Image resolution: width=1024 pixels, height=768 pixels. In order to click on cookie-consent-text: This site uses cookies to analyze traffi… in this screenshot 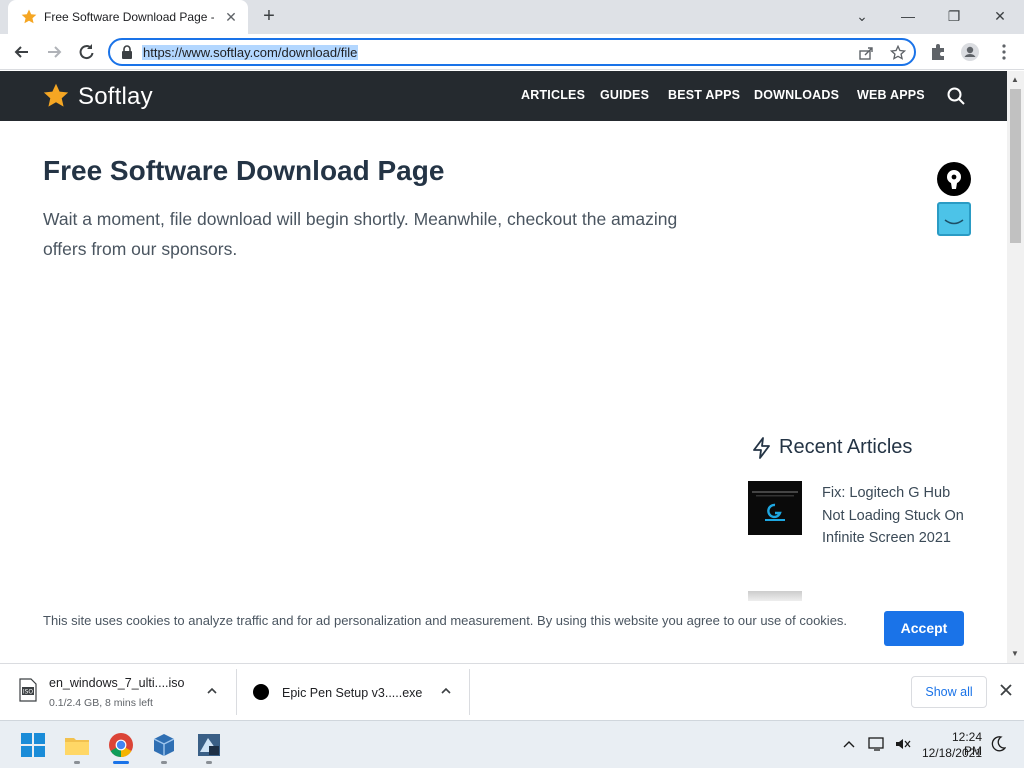, I will do `click(445, 620)`.